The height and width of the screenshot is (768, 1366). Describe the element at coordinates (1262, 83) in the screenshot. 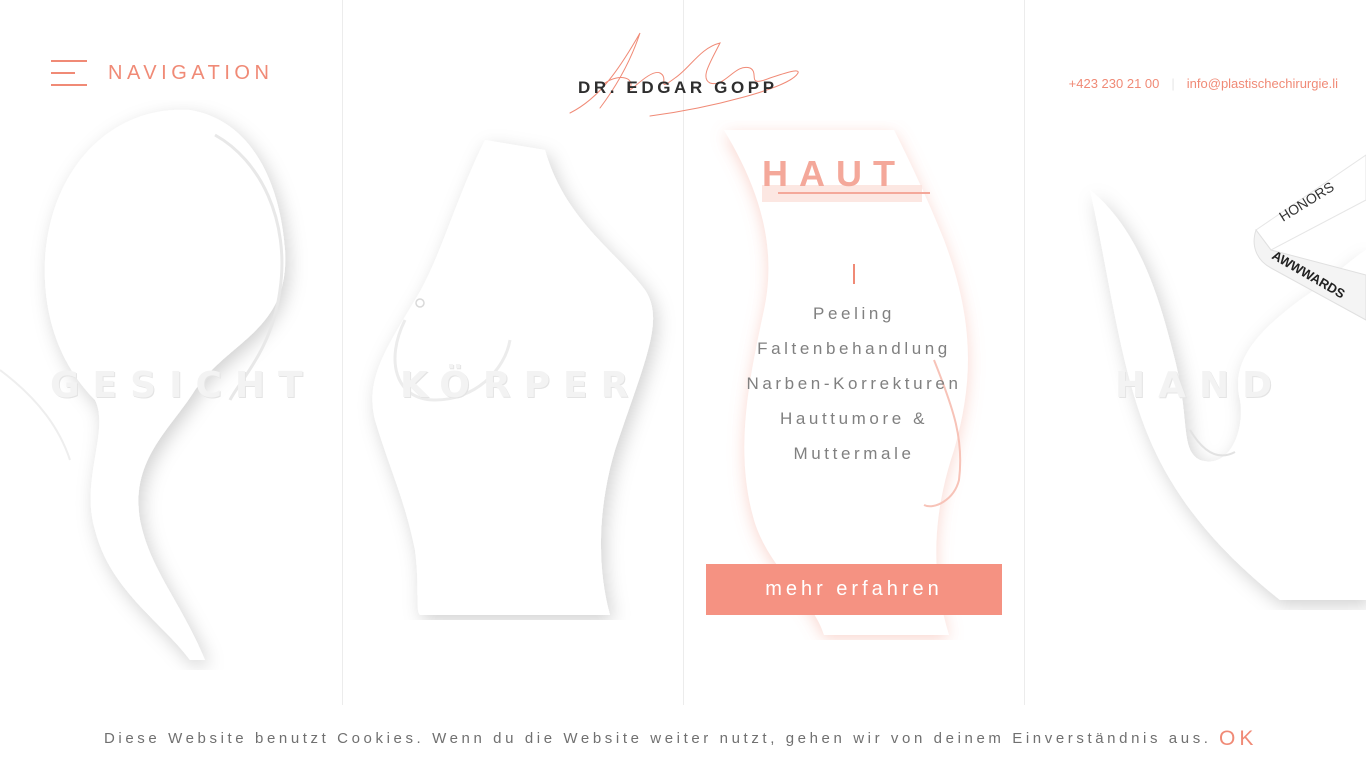

I see `email-link: info@plastischechirurgie.li` at that location.